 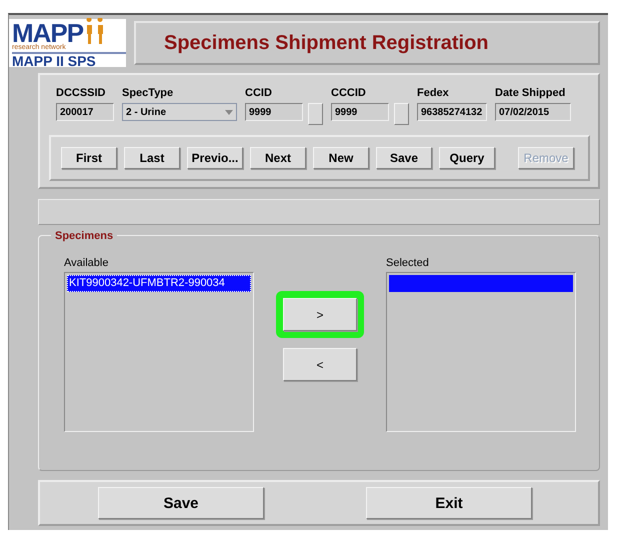 What do you see at coordinates (320, 364) in the screenshot?
I see `move-button: <` at bounding box center [320, 364].